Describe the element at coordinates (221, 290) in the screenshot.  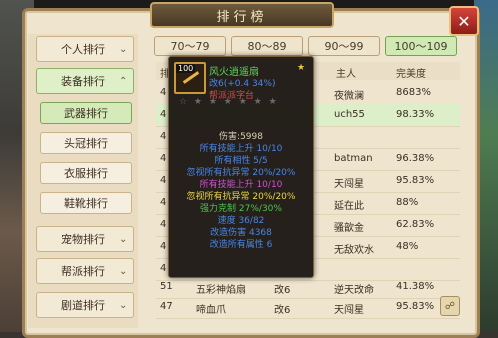
I see `item-name-cell: 五彩神焰扇` at that location.